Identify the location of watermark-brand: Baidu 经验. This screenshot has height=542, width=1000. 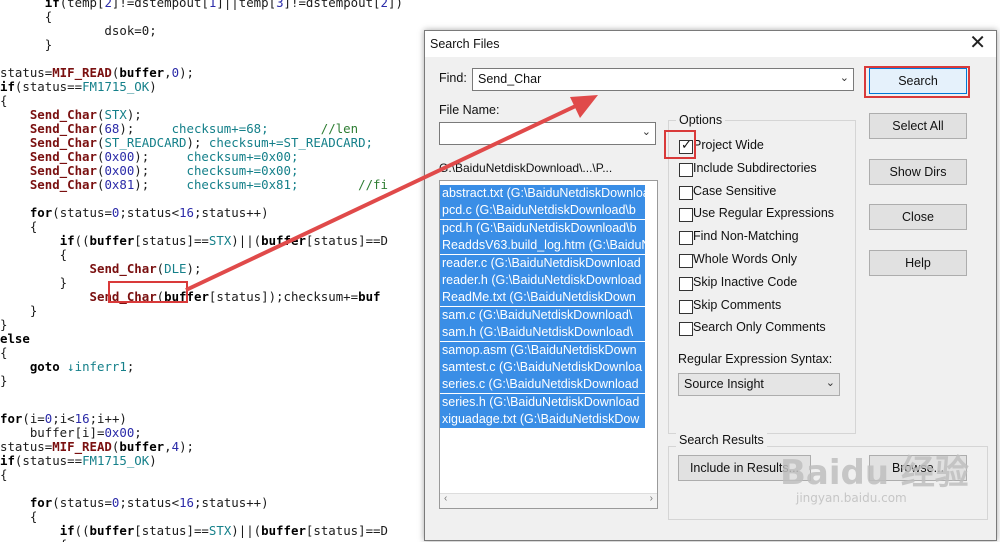
(874, 473).